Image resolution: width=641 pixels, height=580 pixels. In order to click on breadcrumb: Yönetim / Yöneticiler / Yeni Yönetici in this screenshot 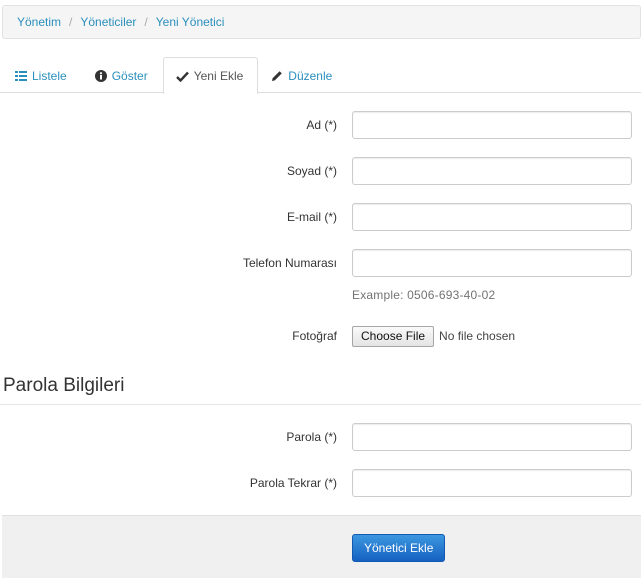, I will do `click(321, 22)`.